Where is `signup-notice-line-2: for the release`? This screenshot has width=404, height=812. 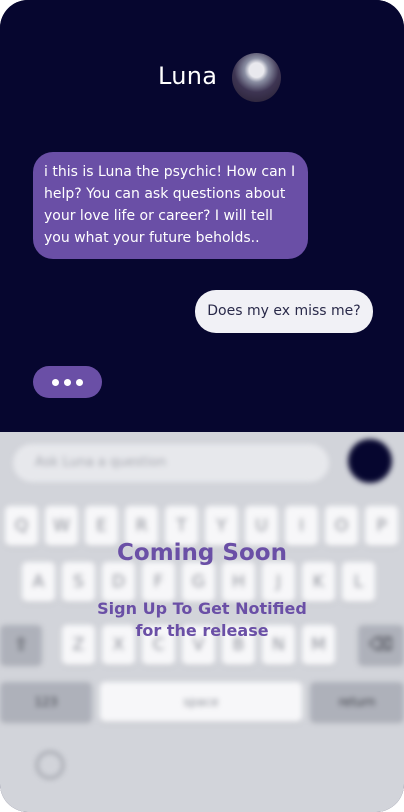
signup-notice-line-2: for the release is located at coordinates (202, 630).